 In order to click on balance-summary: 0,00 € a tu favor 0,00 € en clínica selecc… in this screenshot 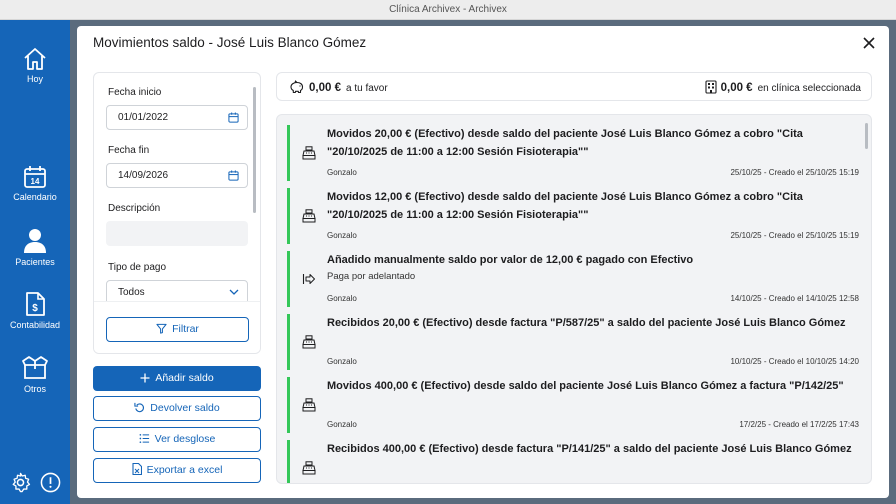, I will do `click(574, 86)`.